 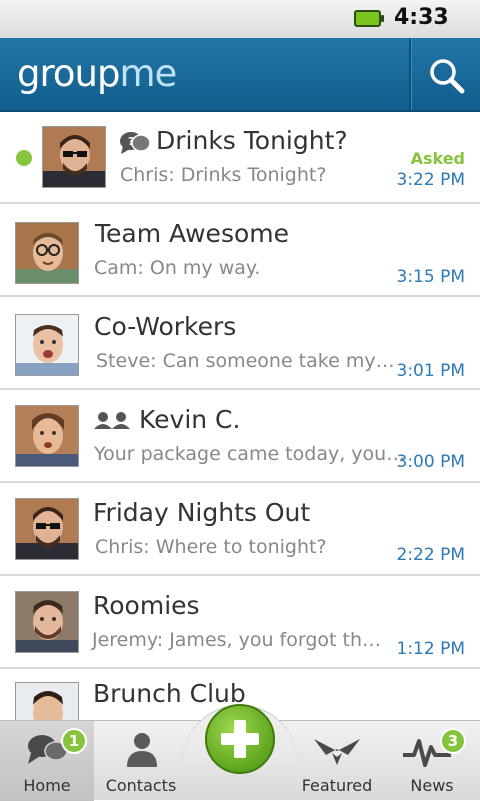 I want to click on conversation-time: 2:22 PM, so click(x=431, y=555).